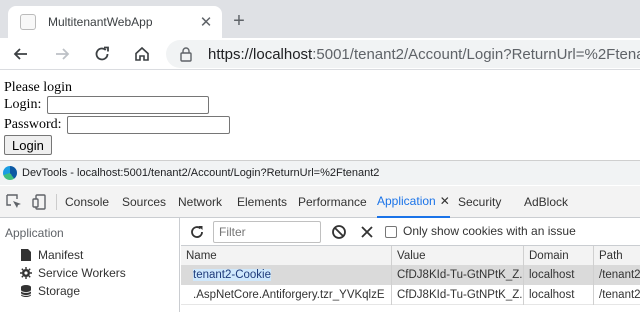 The image size is (640, 312). I want to click on tab-application: Application ✕, so click(413, 202).